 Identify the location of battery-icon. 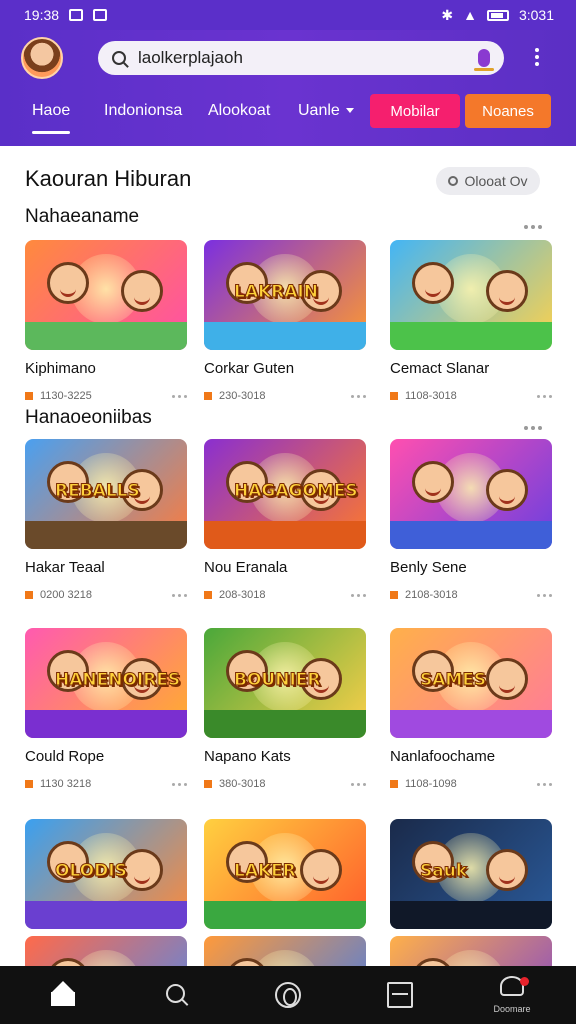
(497, 15).